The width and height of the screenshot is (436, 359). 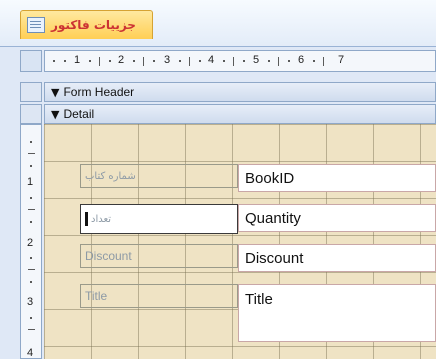 I want to click on ruler-mark-6: 6, so click(x=301, y=60).